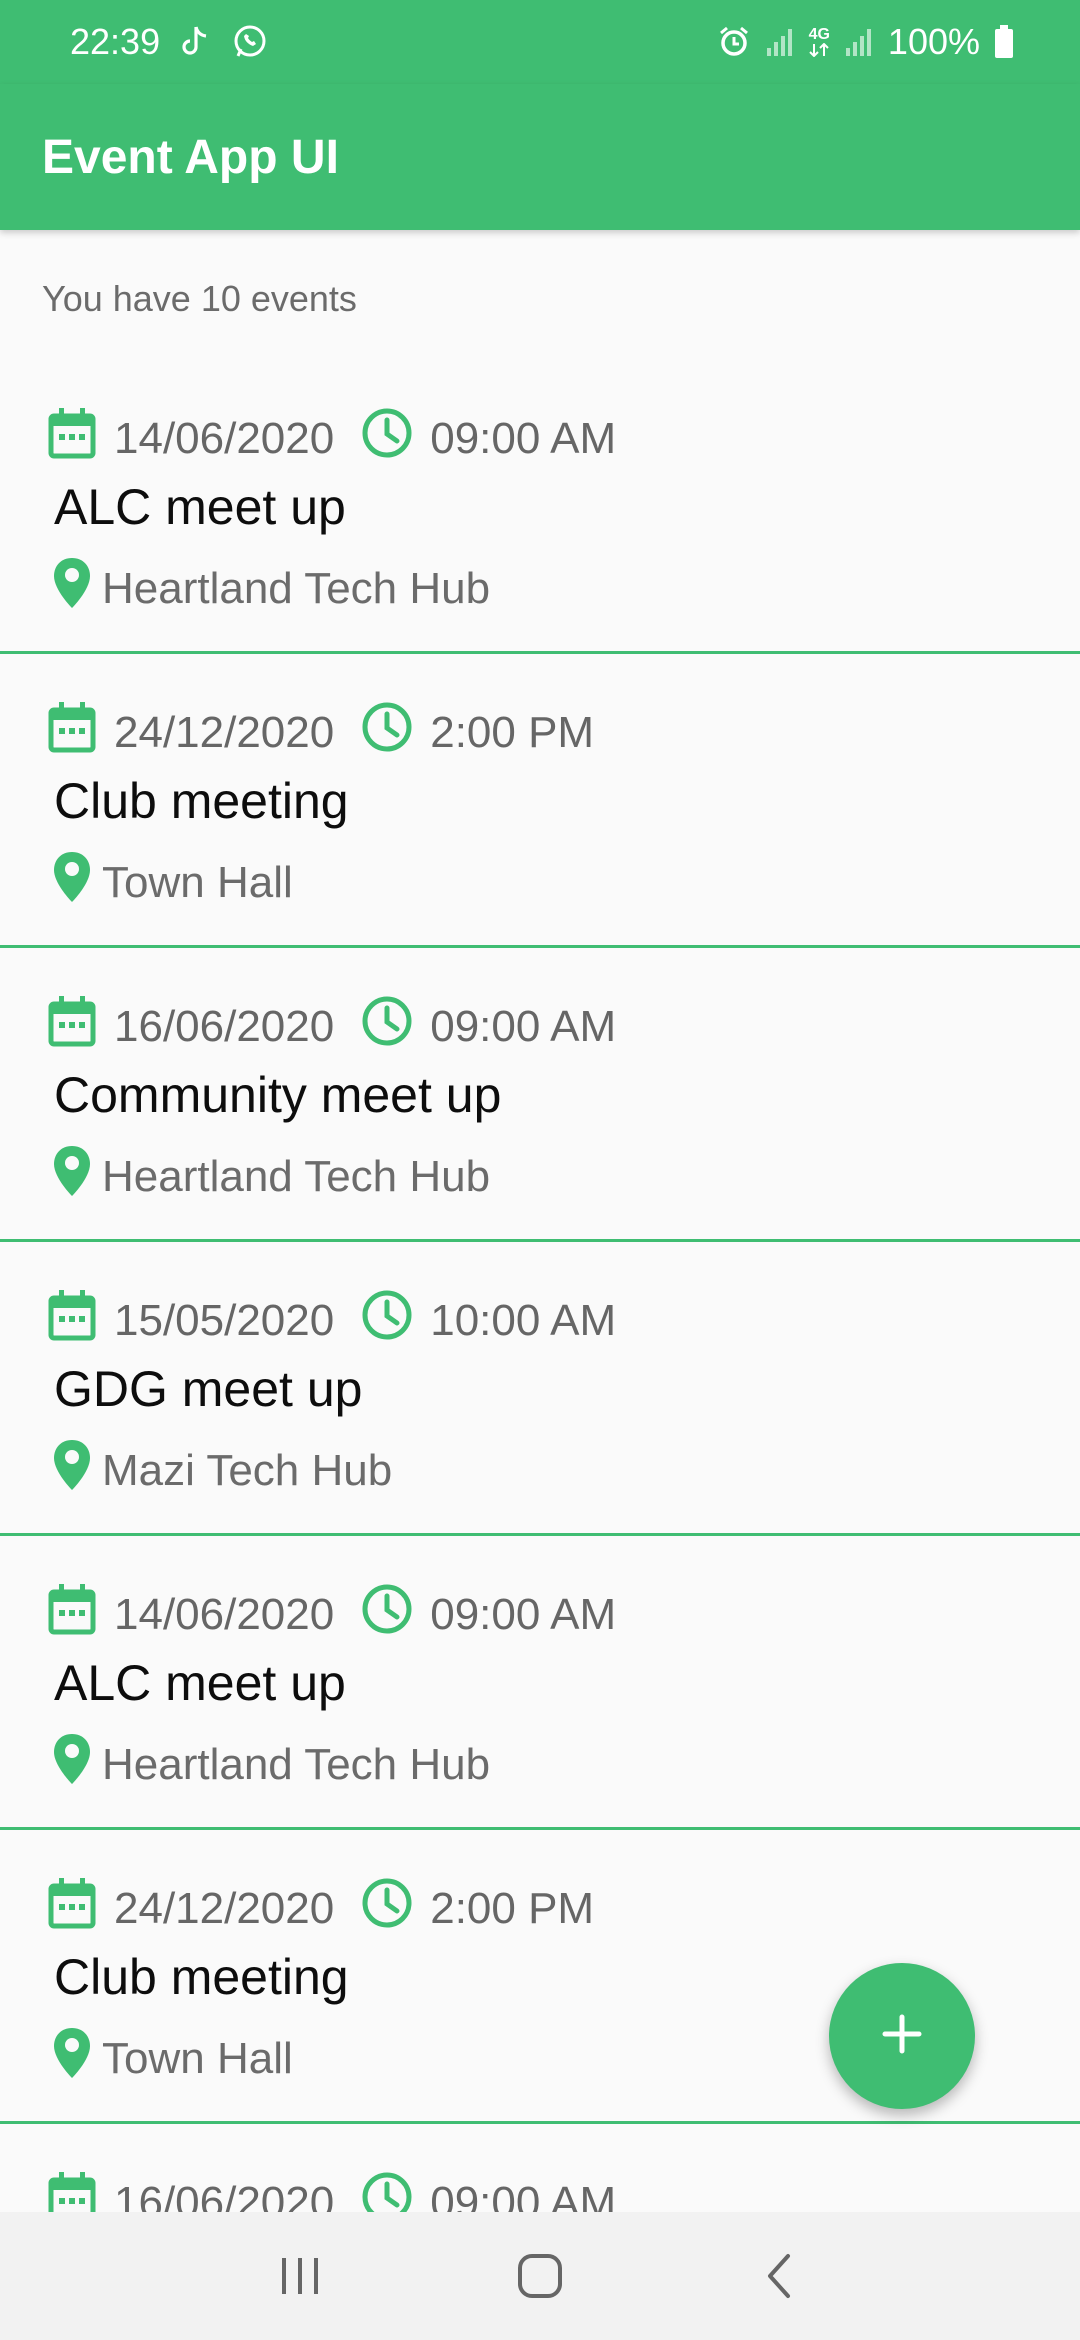 The height and width of the screenshot is (2340, 1080). What do you see at coordinates (169, 42) in the screenshot?
I see `status-left: 22:39` at bounding box center [169, 42].